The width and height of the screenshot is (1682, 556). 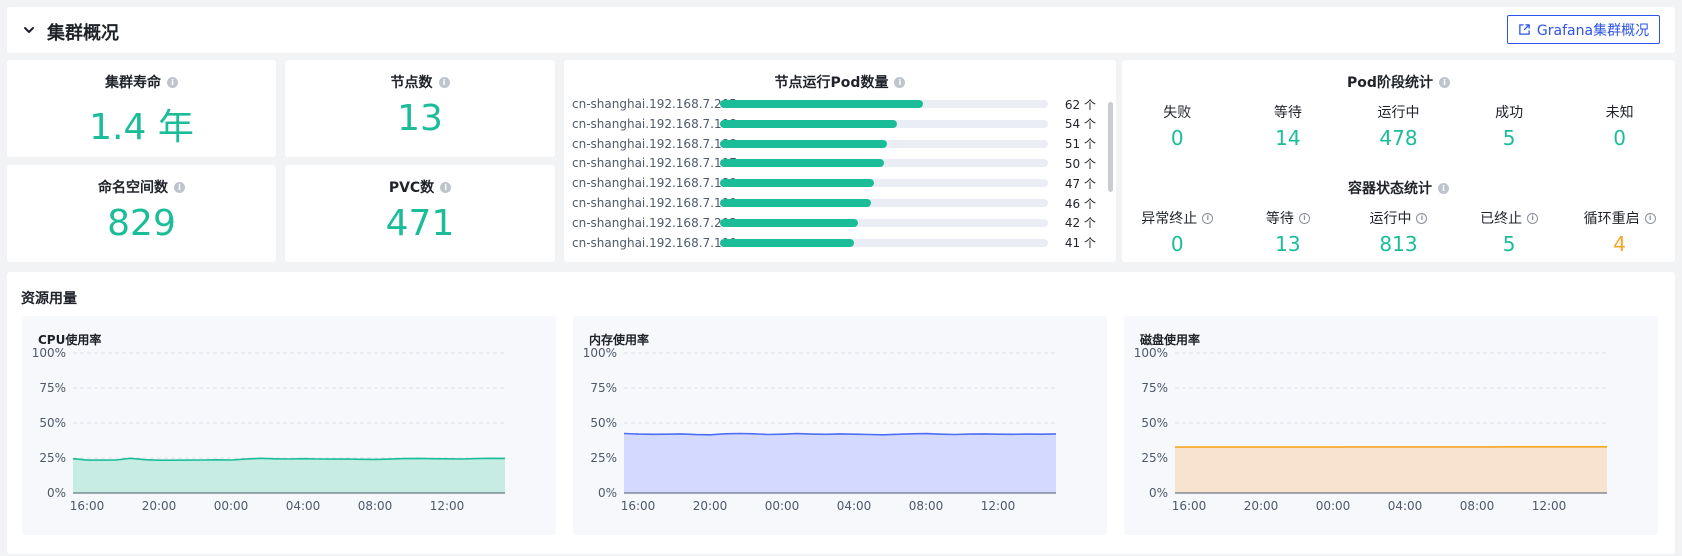 What do you see at coordinates (834, 183) in the screenshot?
I see `list-item: cn-shanghai.192.168.7.189 47 个` at bounding box center [834, 183].